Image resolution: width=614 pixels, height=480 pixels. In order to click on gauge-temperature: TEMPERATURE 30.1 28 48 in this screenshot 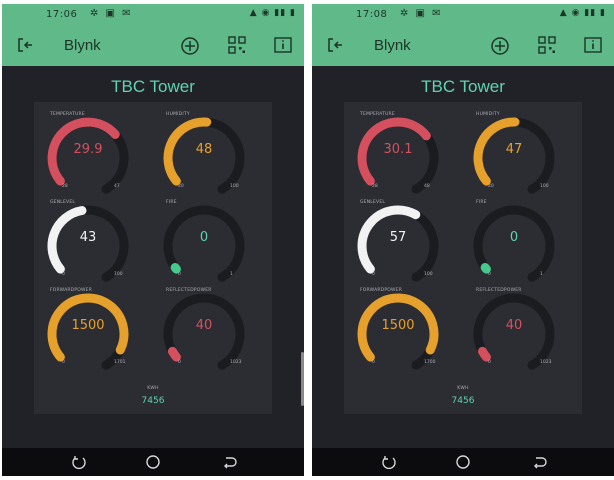, I will do `click(406, 152)`.